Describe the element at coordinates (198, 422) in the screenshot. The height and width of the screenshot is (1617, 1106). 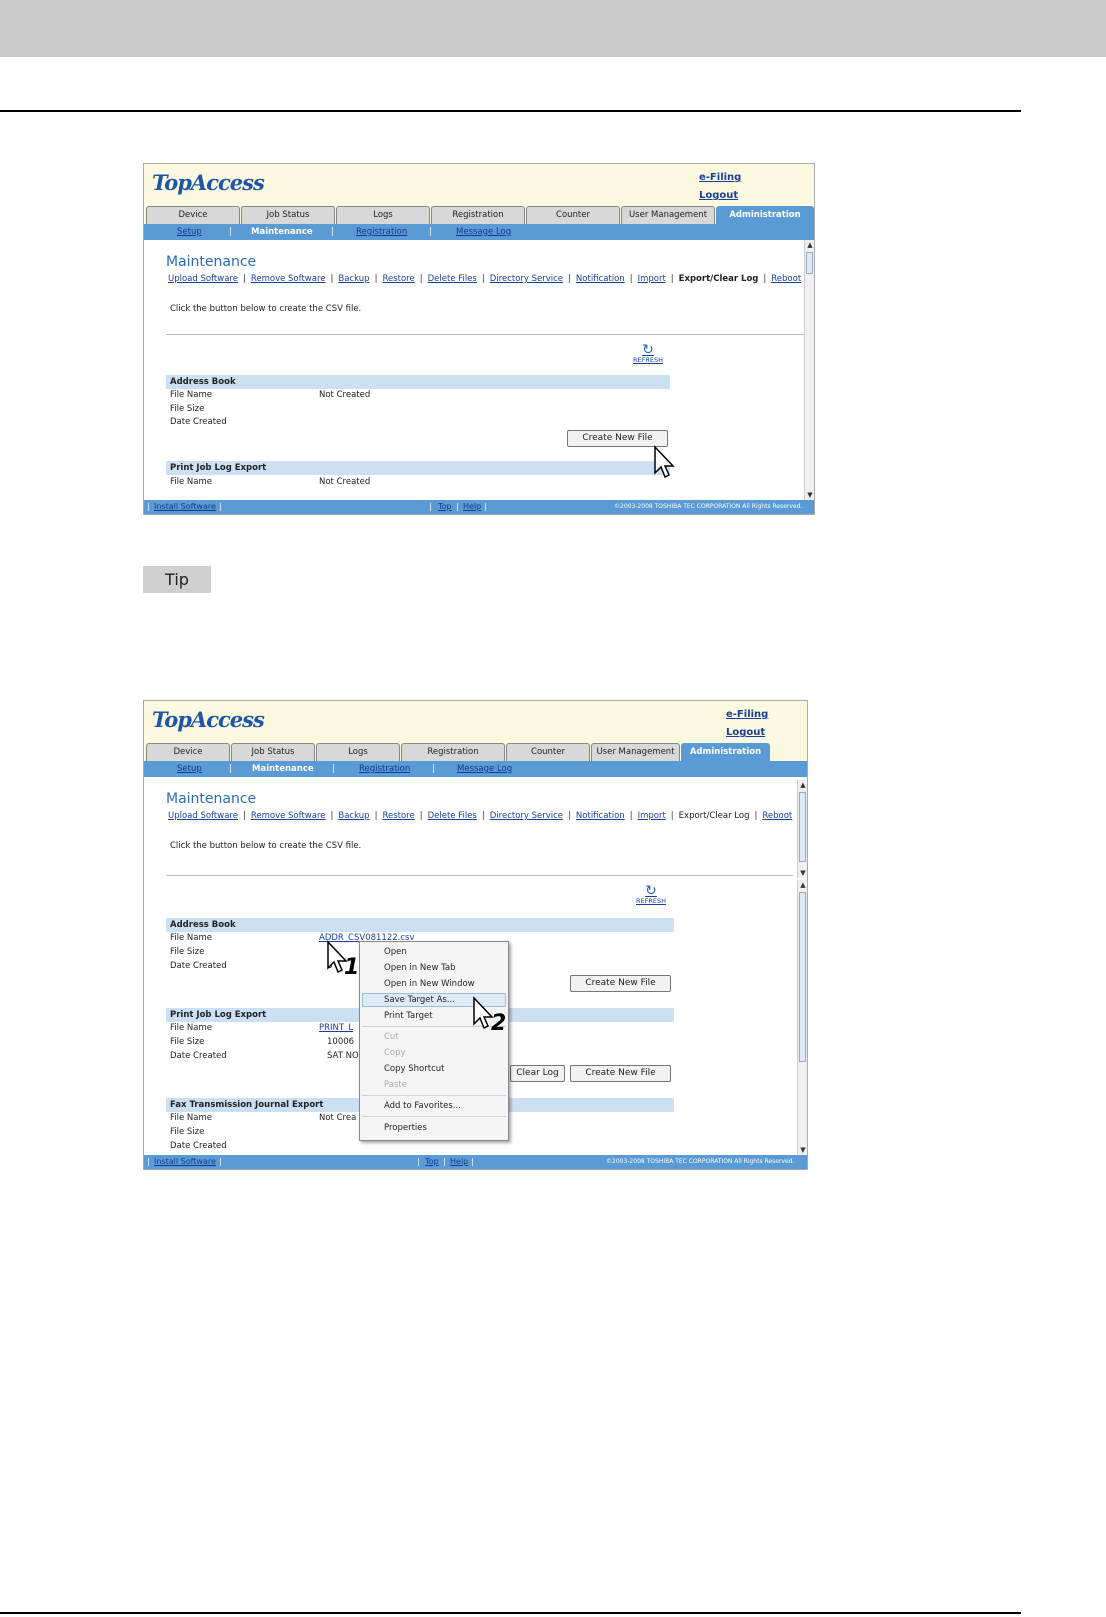
I see `label-date-created: Date Created` at that location.